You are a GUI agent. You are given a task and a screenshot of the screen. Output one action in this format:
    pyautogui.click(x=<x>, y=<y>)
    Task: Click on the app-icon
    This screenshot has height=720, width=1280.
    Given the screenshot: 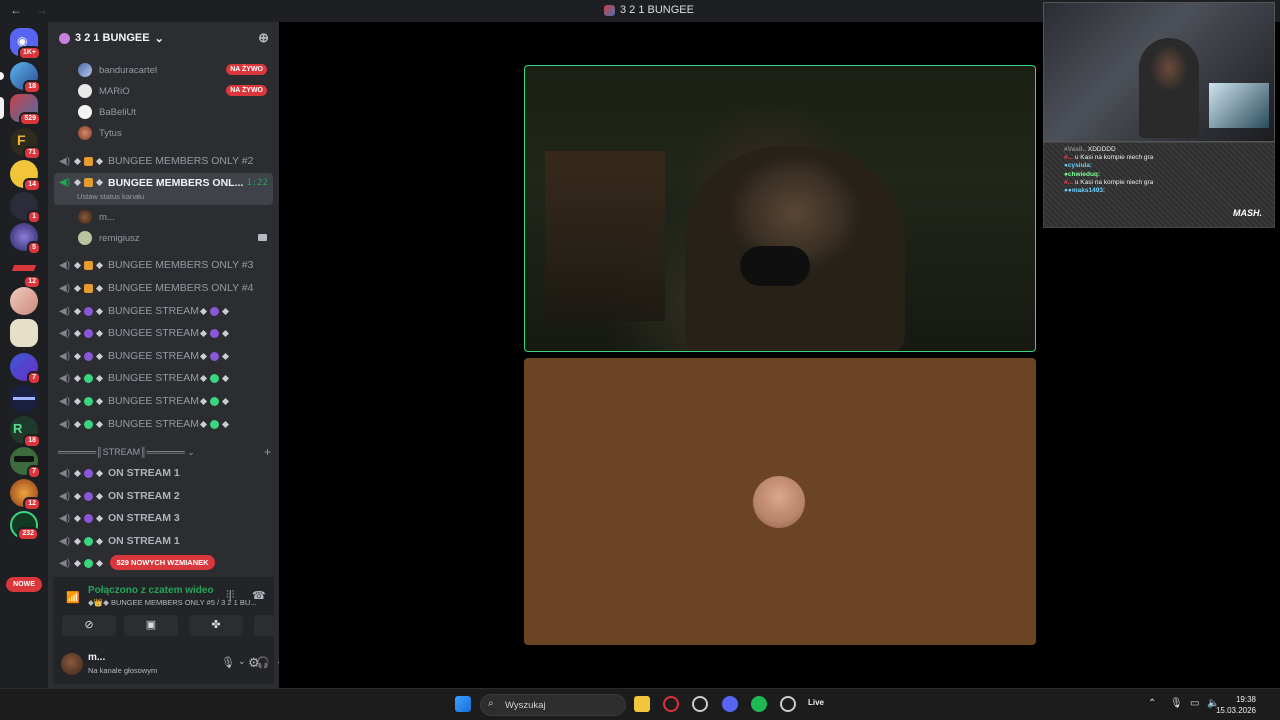 What is the action you would take?
    pyautogui.click(x=700, y=704)
    